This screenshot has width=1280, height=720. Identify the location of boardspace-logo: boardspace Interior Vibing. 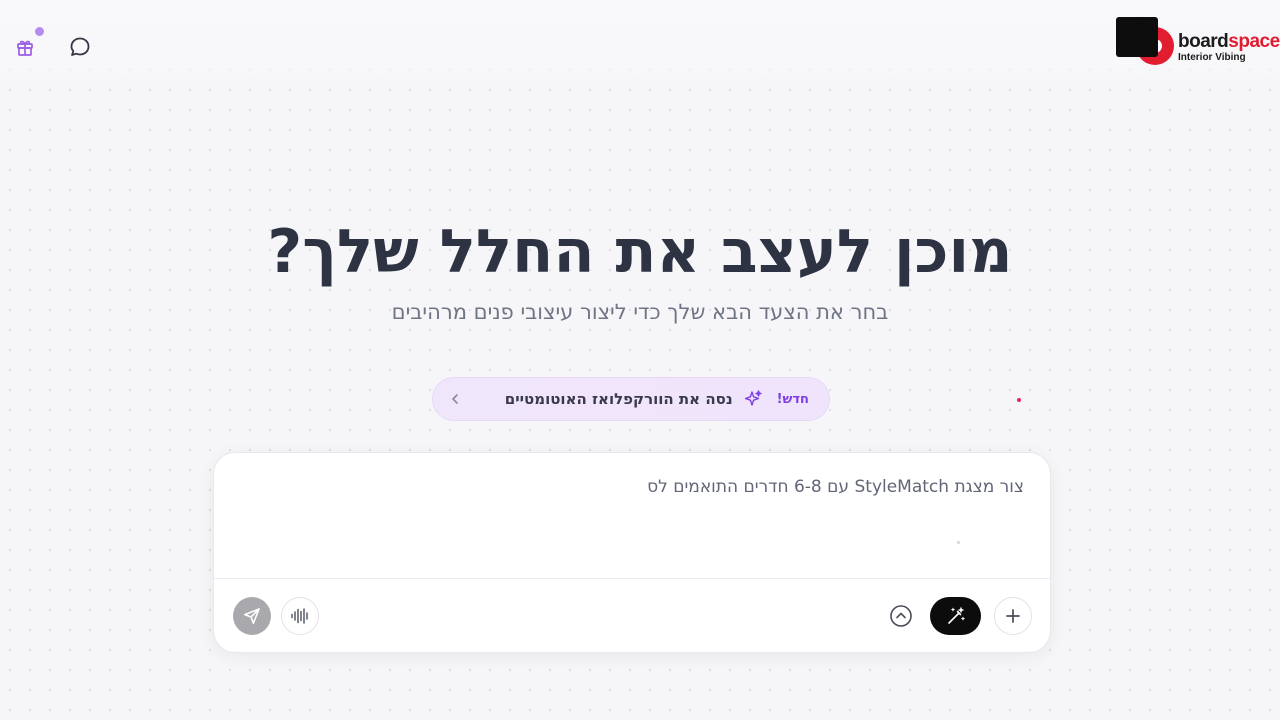
(1197, 43).